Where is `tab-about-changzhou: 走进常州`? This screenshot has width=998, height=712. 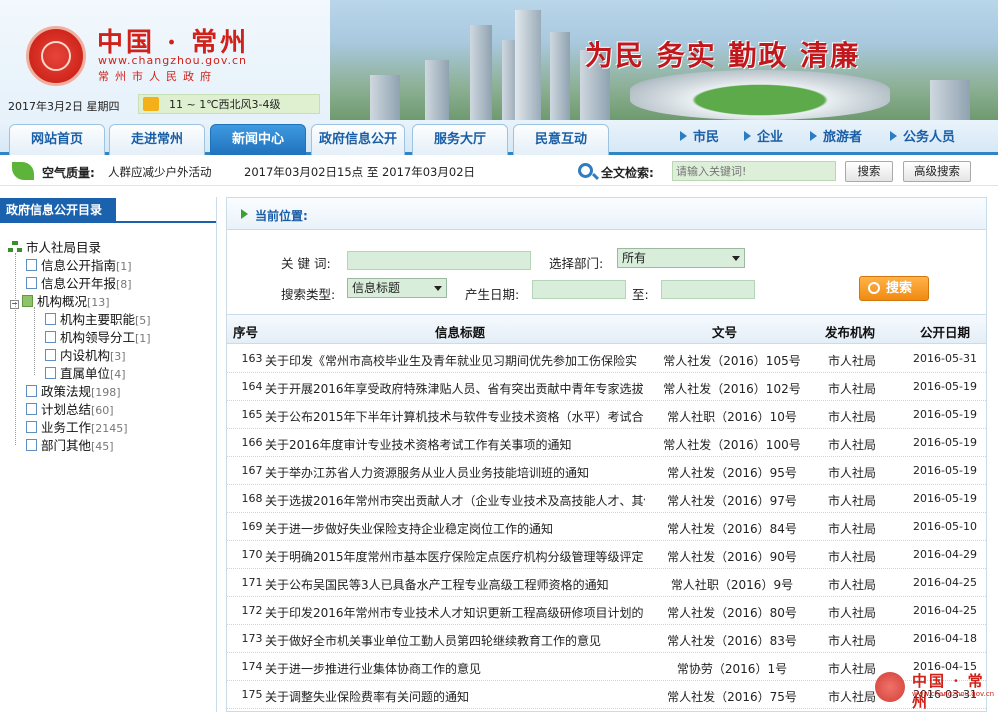
tab-about-changzhou: 走进常州 is located at coordinates (157, 139).